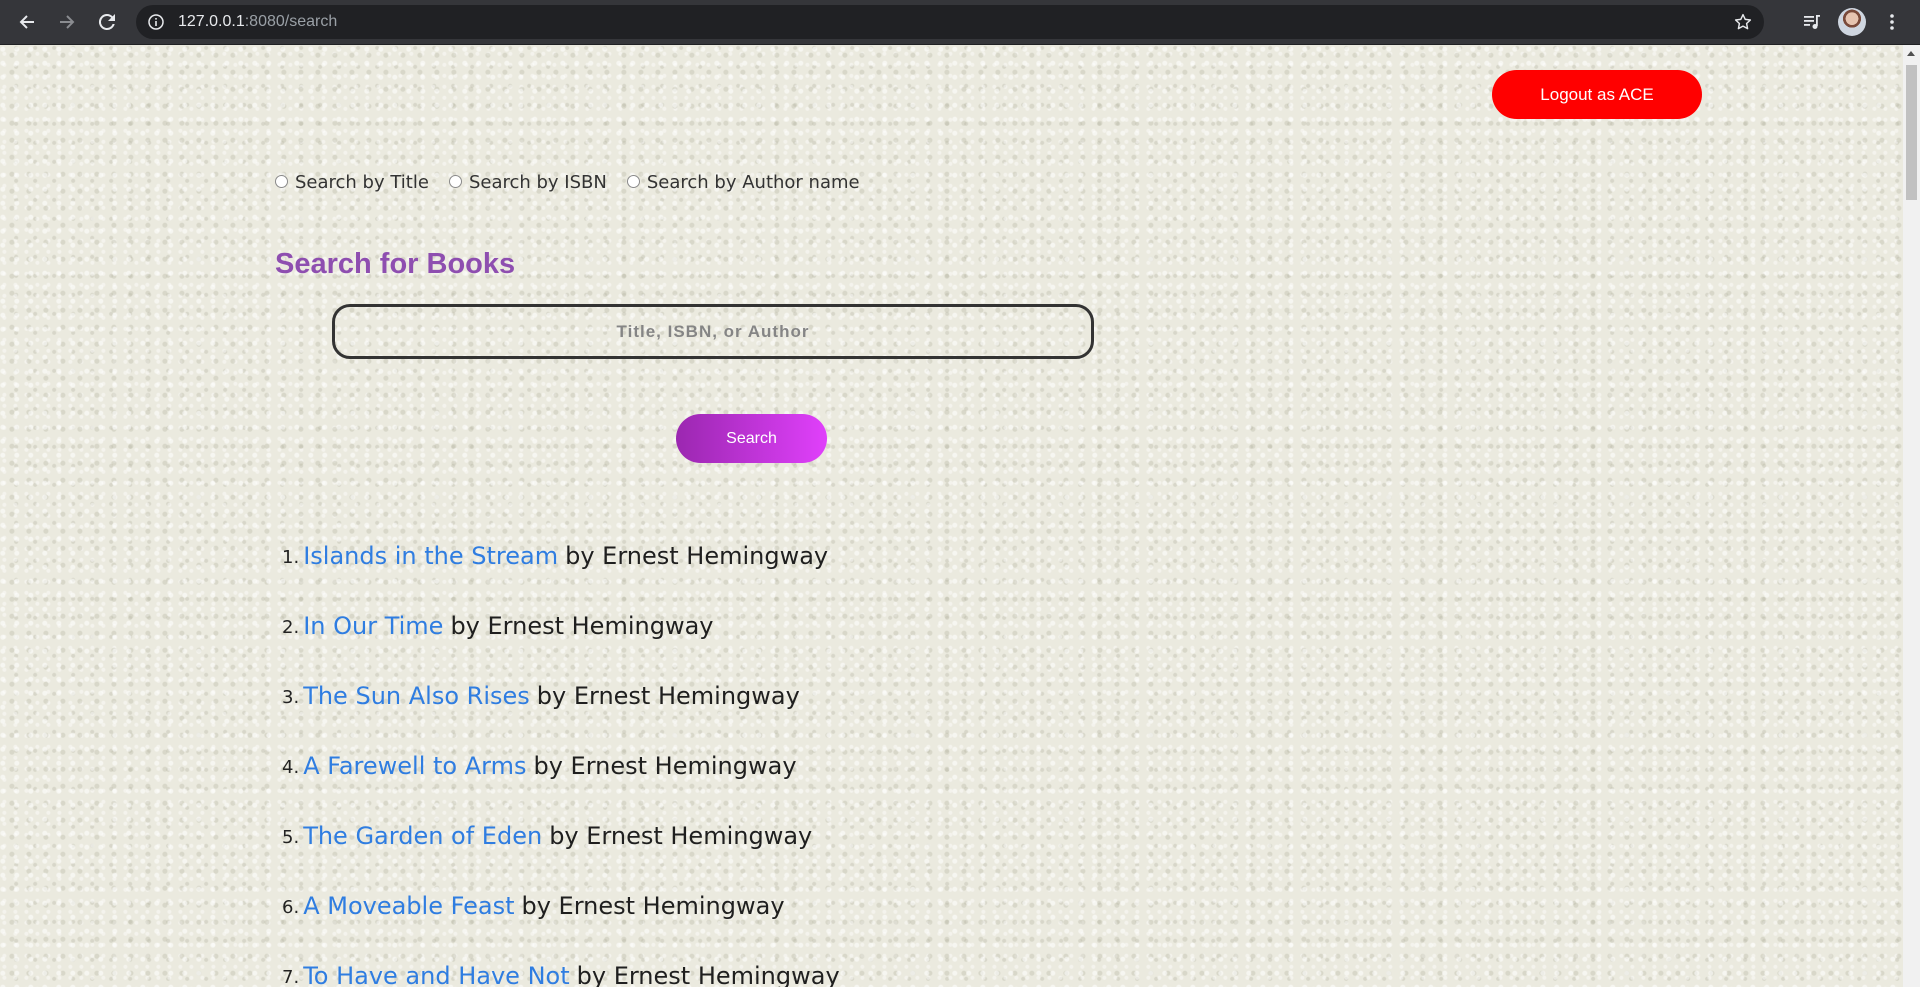 This screenshot has width=1920, height=987. Describe the element at coordinates (561, 647) in the screenshot. I see `list-item: 2. In Our Time by Ernest Hemingway` at that location.